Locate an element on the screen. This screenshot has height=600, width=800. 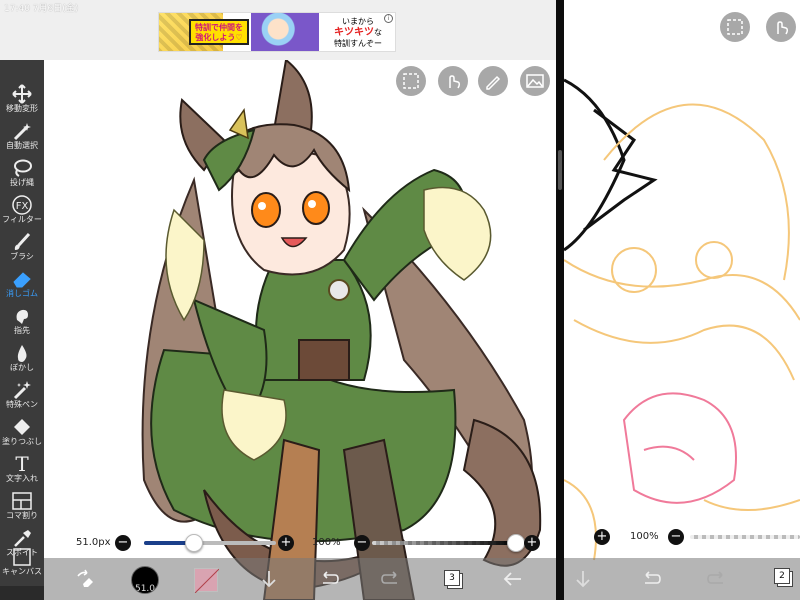
image-button is located at coordinates (535, 81).